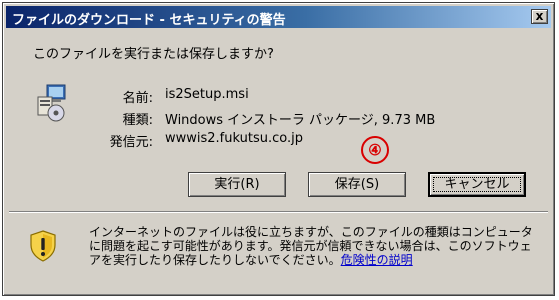 This screenshot has width=559, height=300. What do you see at coordinates (149, 20) in the screenshot?
I see `dialog-title: ファイルのダウンロード - セキュリティの警告` at bounding box center [149, 20].